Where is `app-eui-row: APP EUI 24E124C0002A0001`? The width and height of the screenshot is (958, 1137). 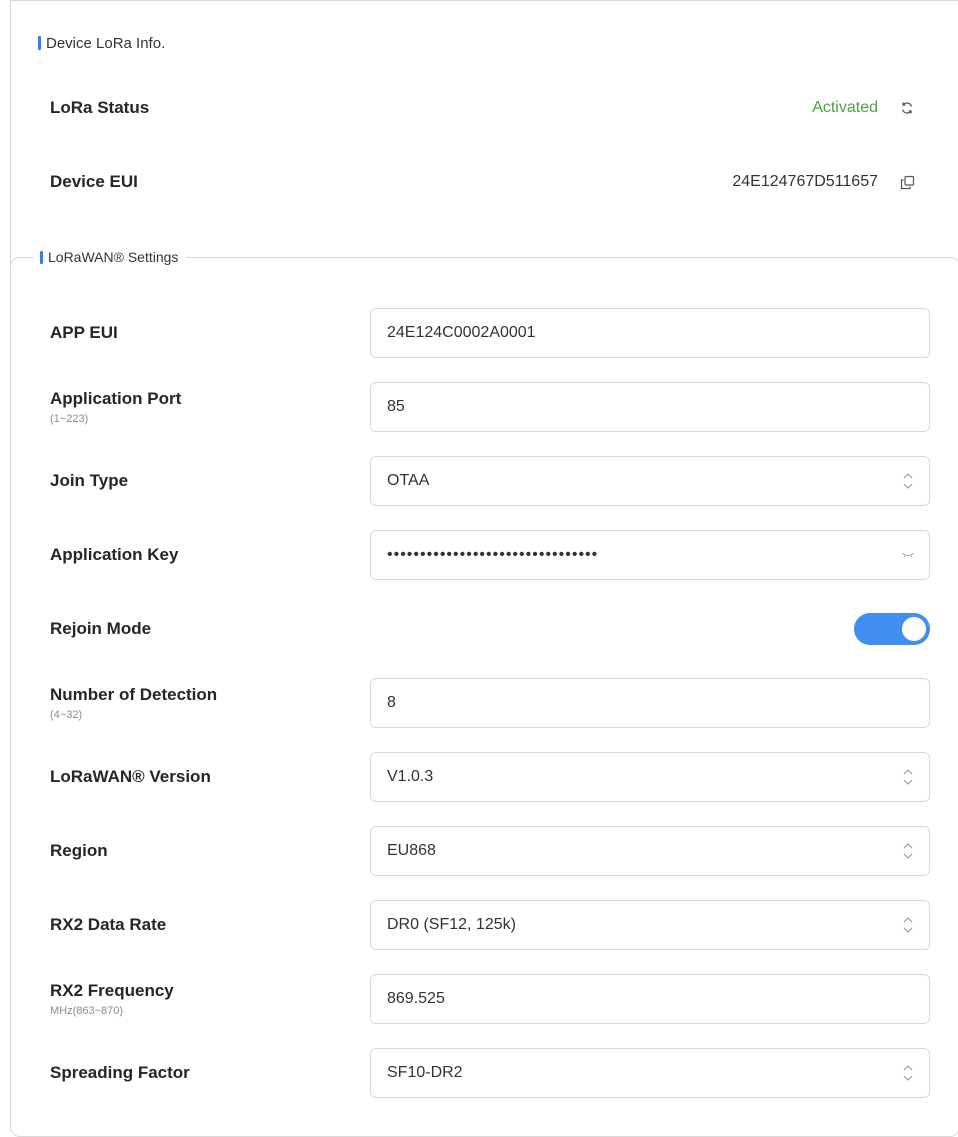
app-eui-row: APP EUI 24E124C0002A0001 is located at coordinates (490, 333).